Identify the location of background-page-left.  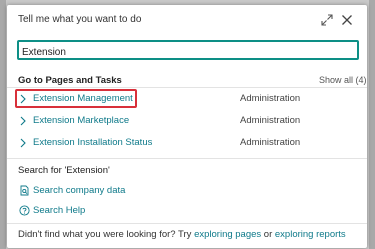
(3, 124).